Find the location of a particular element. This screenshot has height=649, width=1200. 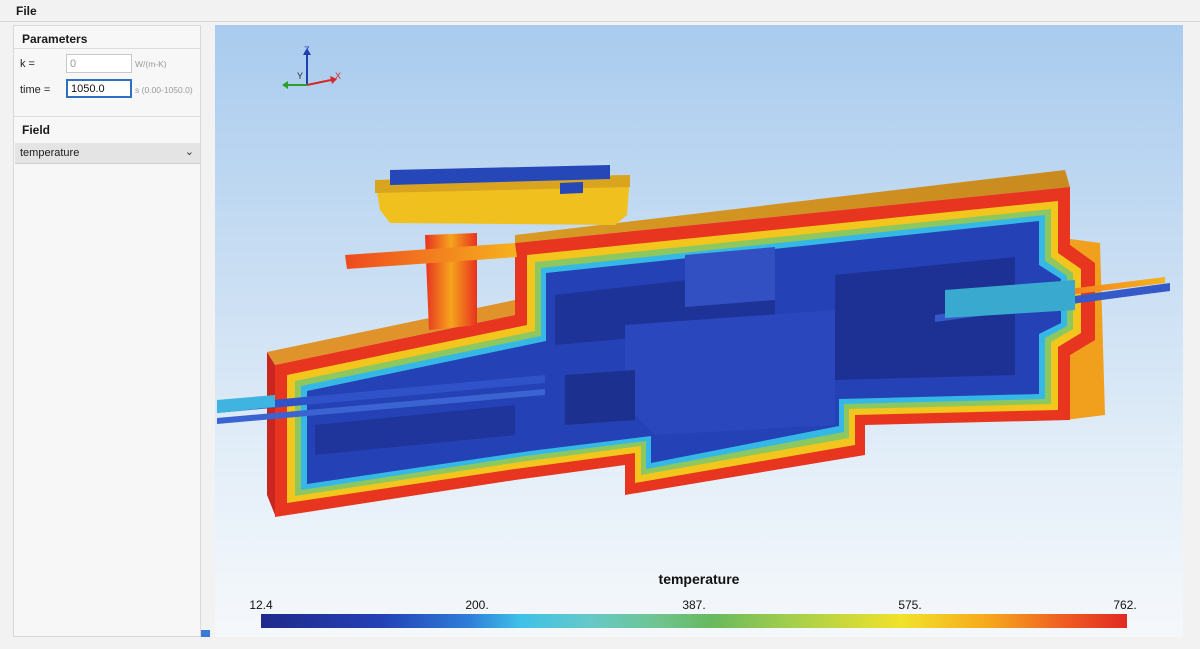

k-label: k = is located at coordinates (27, 64).